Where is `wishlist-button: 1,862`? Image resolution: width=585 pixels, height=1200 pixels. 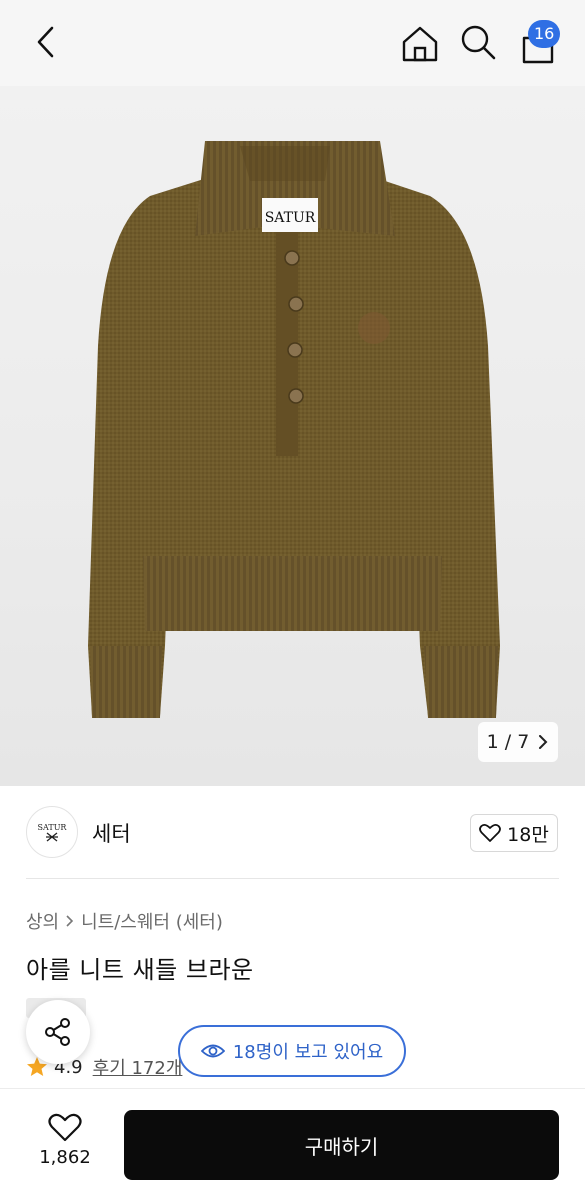 wishlist-button: 1,862 is located at coordinates (65, 1145).